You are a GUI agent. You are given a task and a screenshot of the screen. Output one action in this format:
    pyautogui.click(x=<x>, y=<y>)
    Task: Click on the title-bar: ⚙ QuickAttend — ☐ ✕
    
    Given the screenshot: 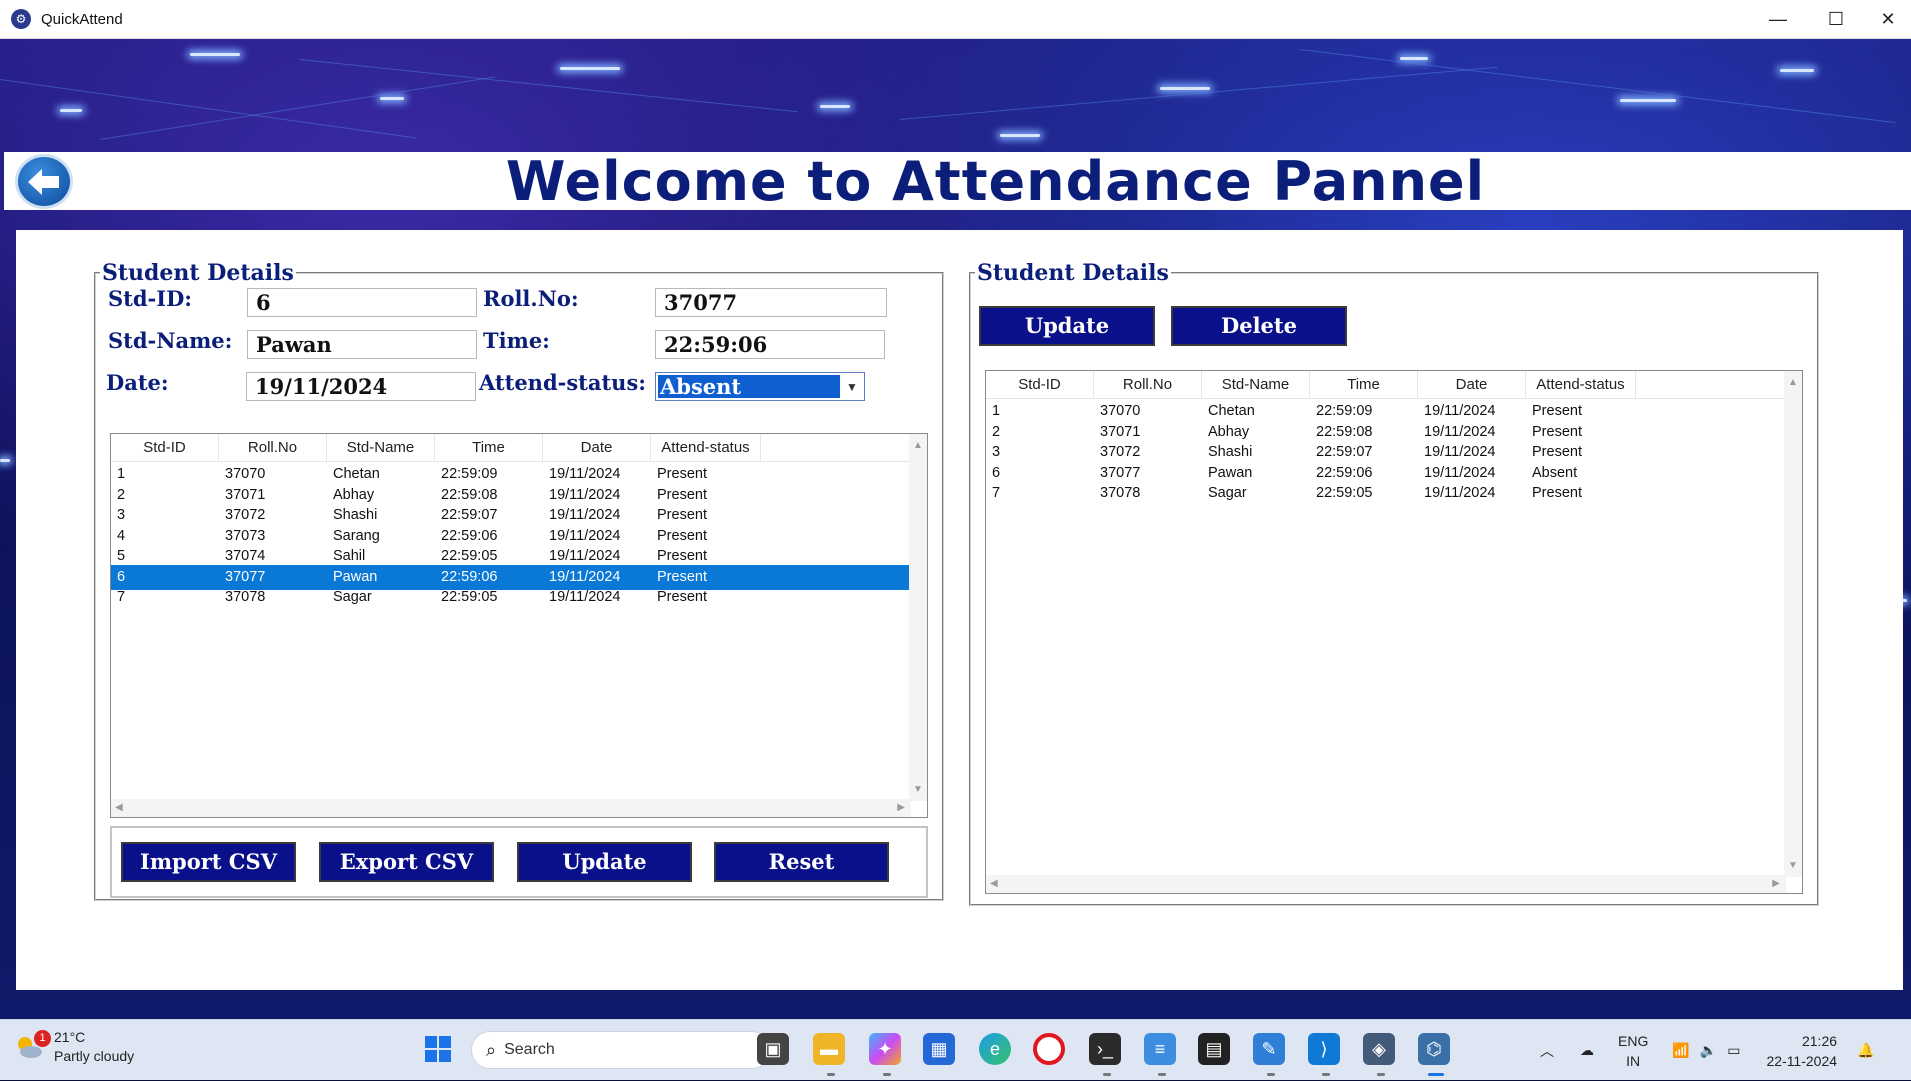 What is the action you would take?
    pyautogui.click(x=955, y=19)
    